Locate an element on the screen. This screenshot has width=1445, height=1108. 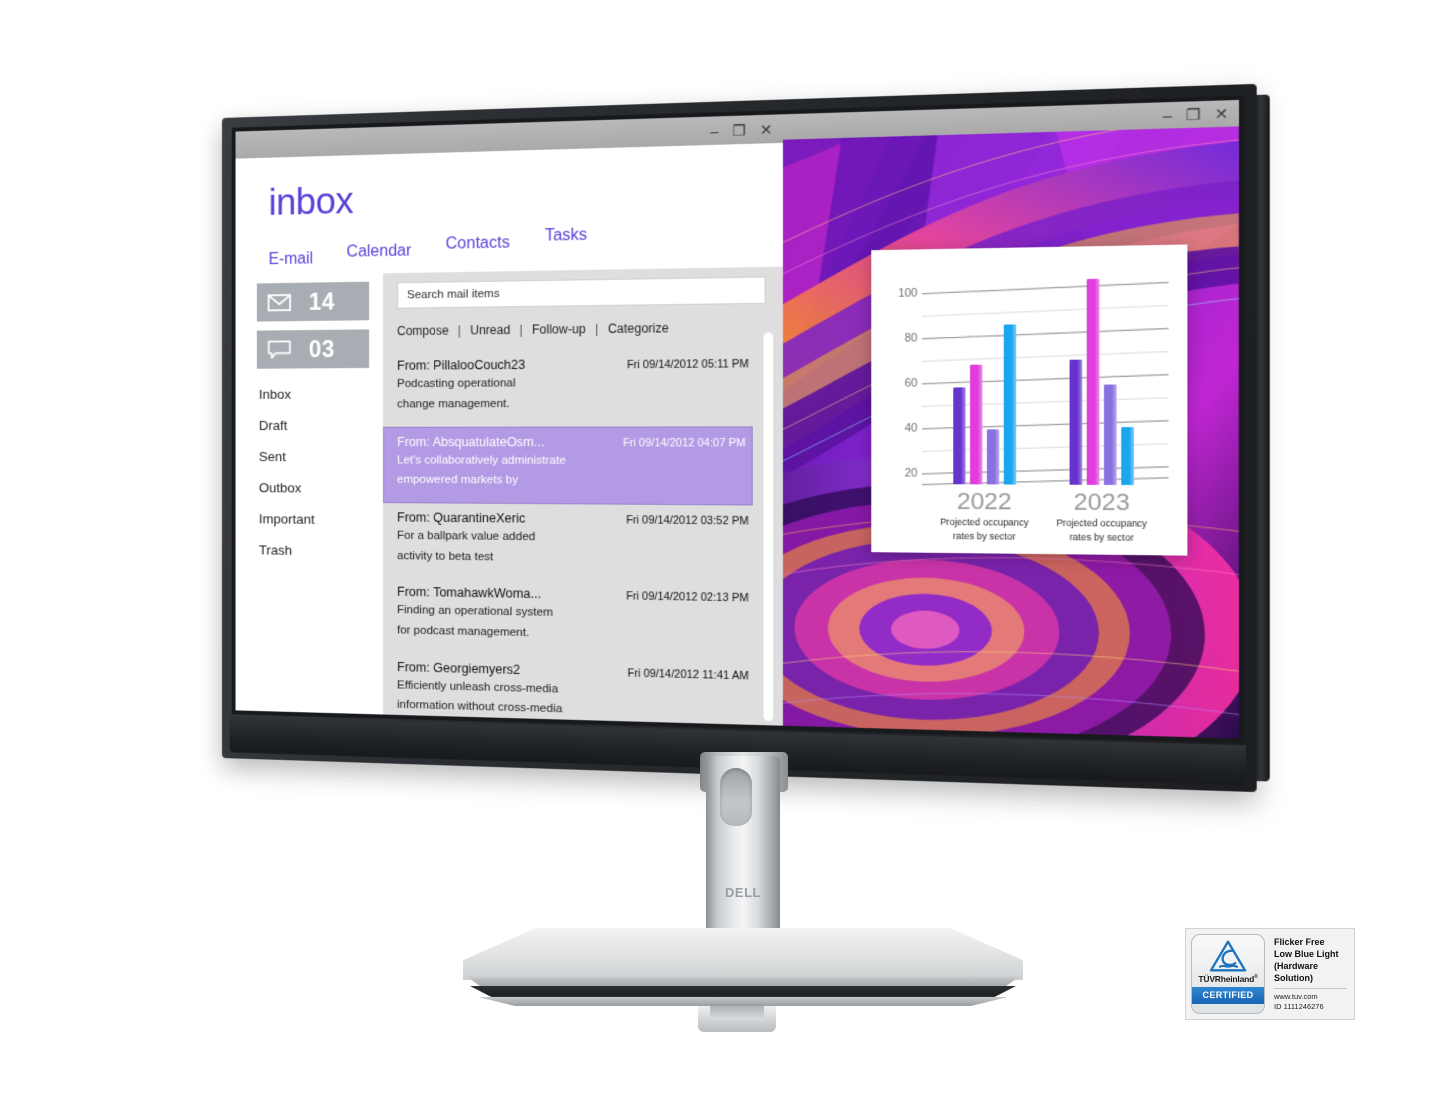
message-snippet-line2: for podcast management. is located at coordinates (463, 632).